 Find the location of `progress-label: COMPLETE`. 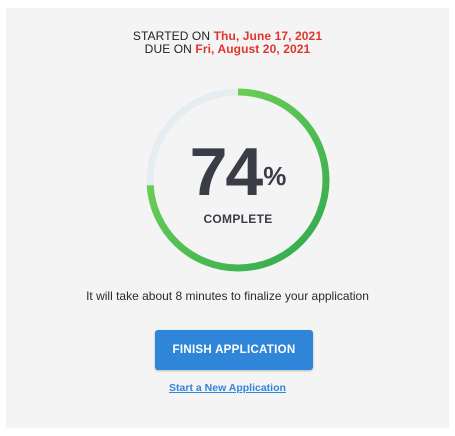

progress-label: COMPLETE is located at coordinates (238, 219).